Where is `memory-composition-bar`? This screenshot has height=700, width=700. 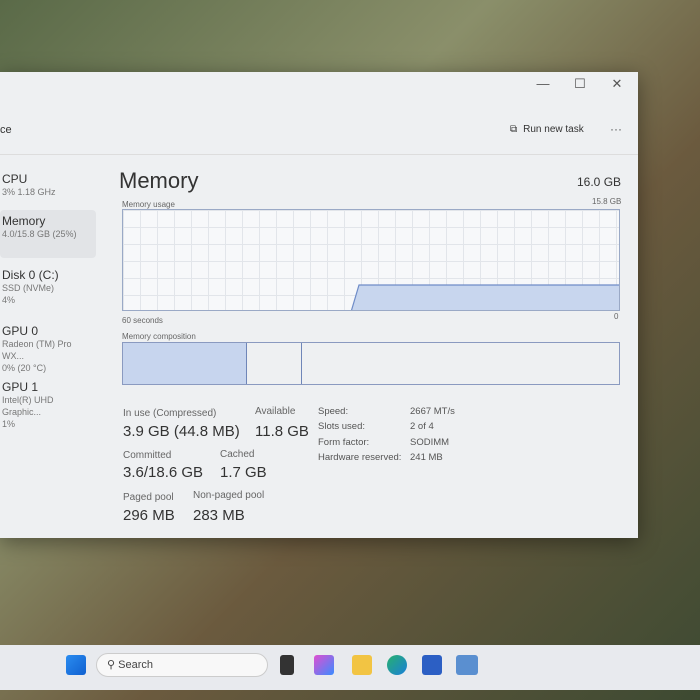
memory-composition-bar is located at coordinates (371, 363).